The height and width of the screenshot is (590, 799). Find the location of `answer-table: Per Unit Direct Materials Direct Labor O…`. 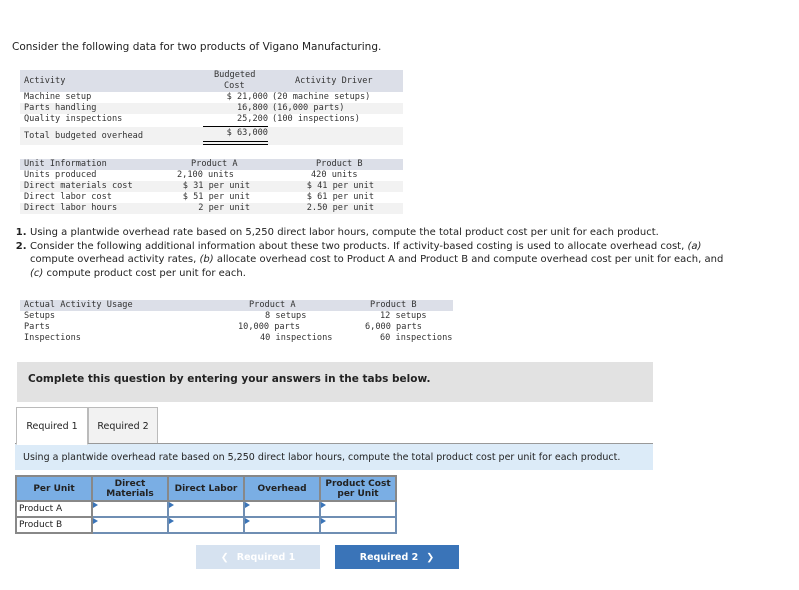

answer-table: Per Unit Direct Materials Direct Labor O… is located at coordinates (206, 504).